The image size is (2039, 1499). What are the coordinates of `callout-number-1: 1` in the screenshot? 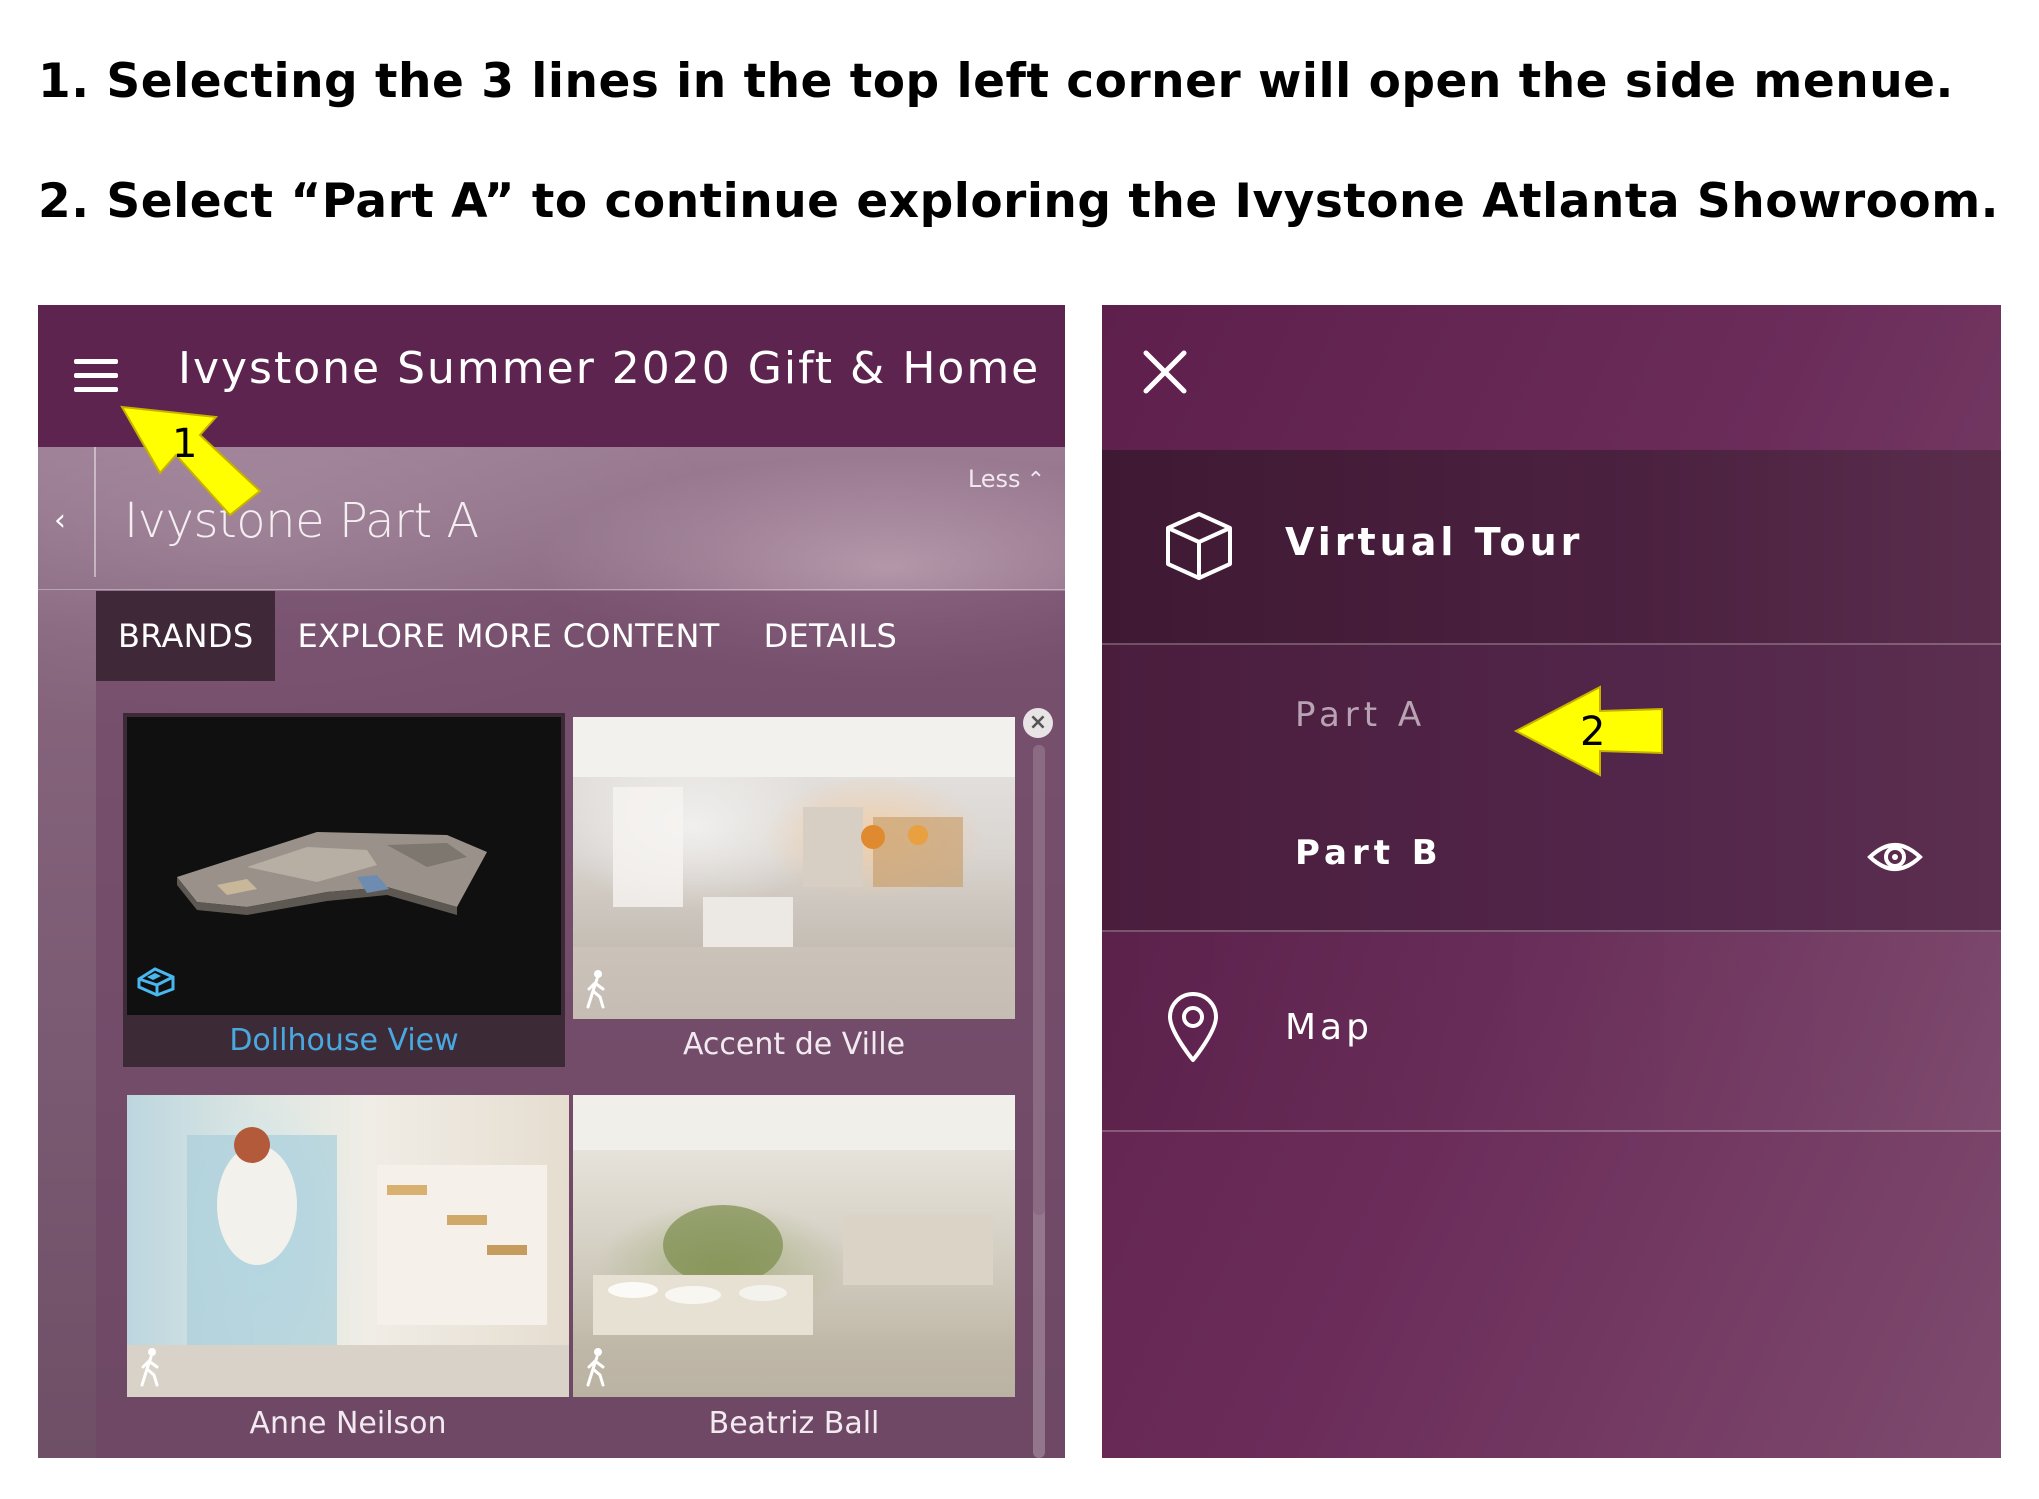 It's located at (185, 444).